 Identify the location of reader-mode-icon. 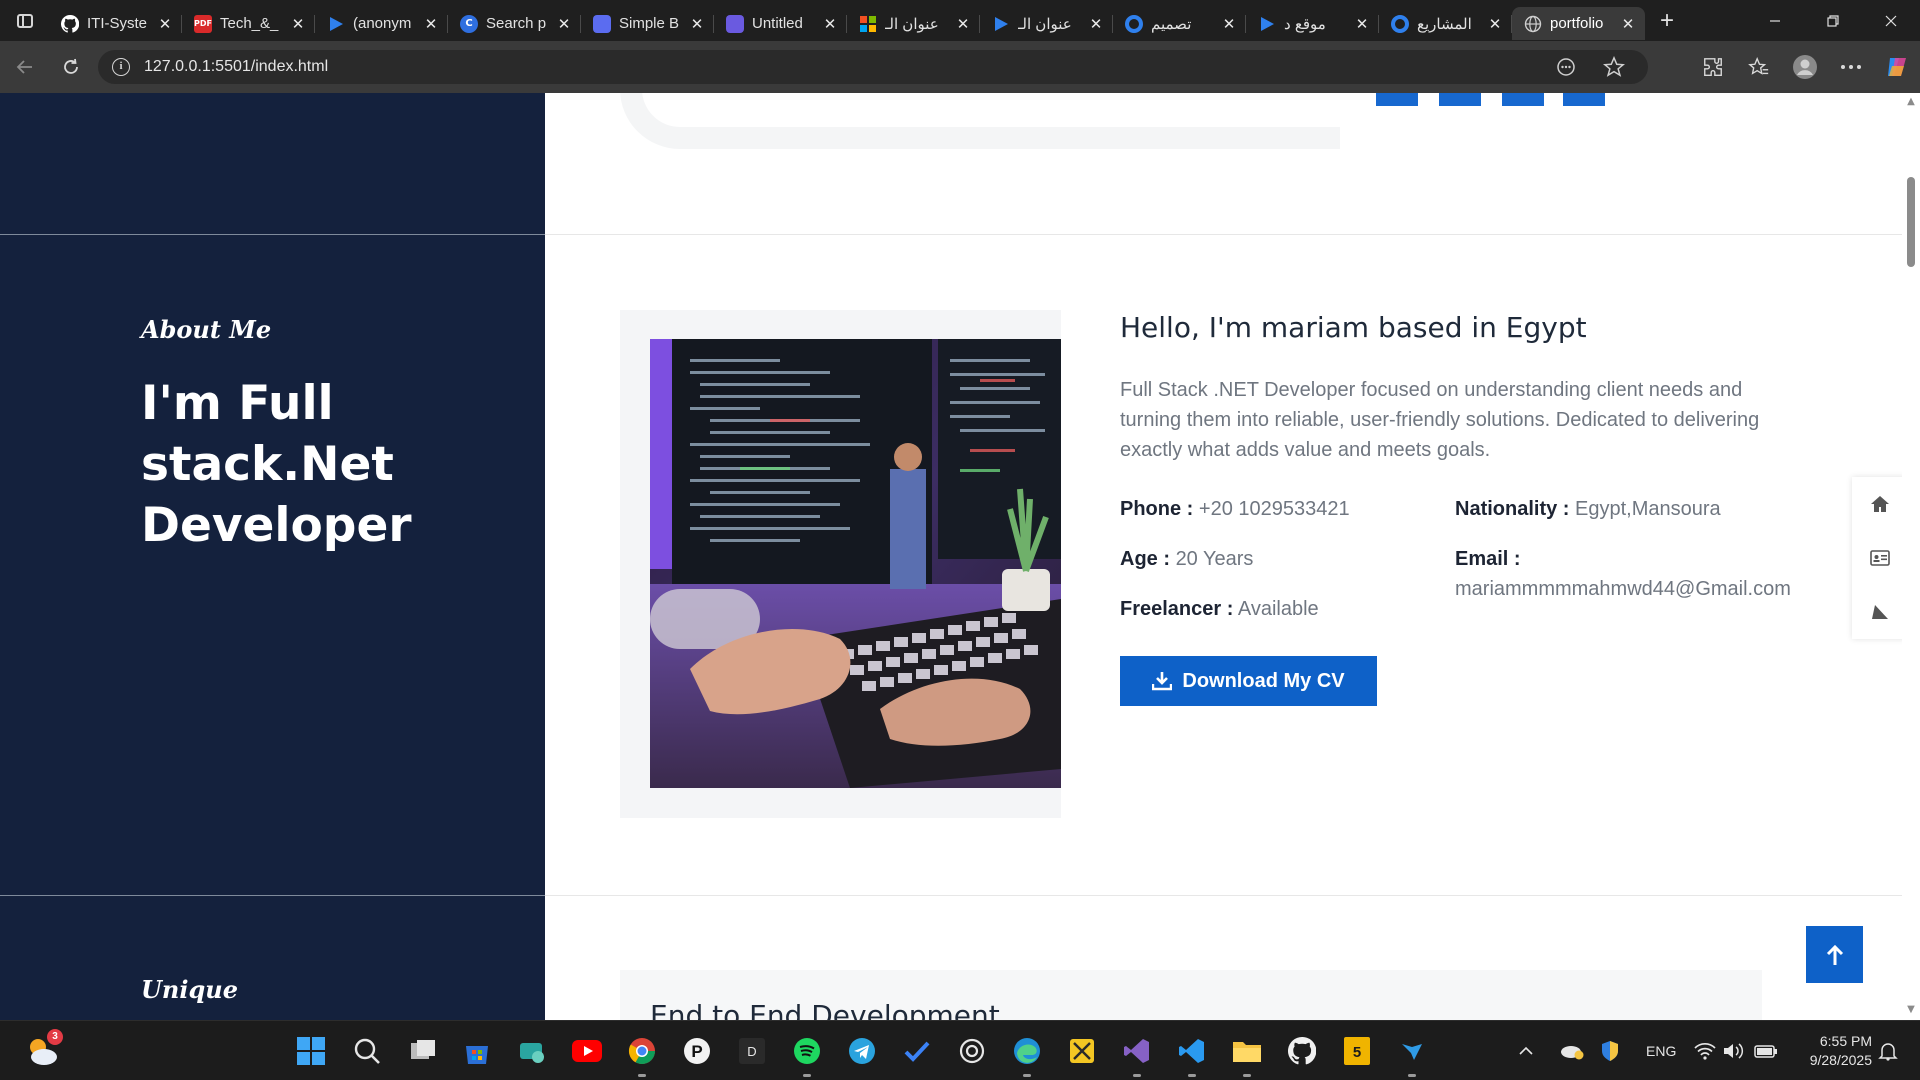
(1566, 67).